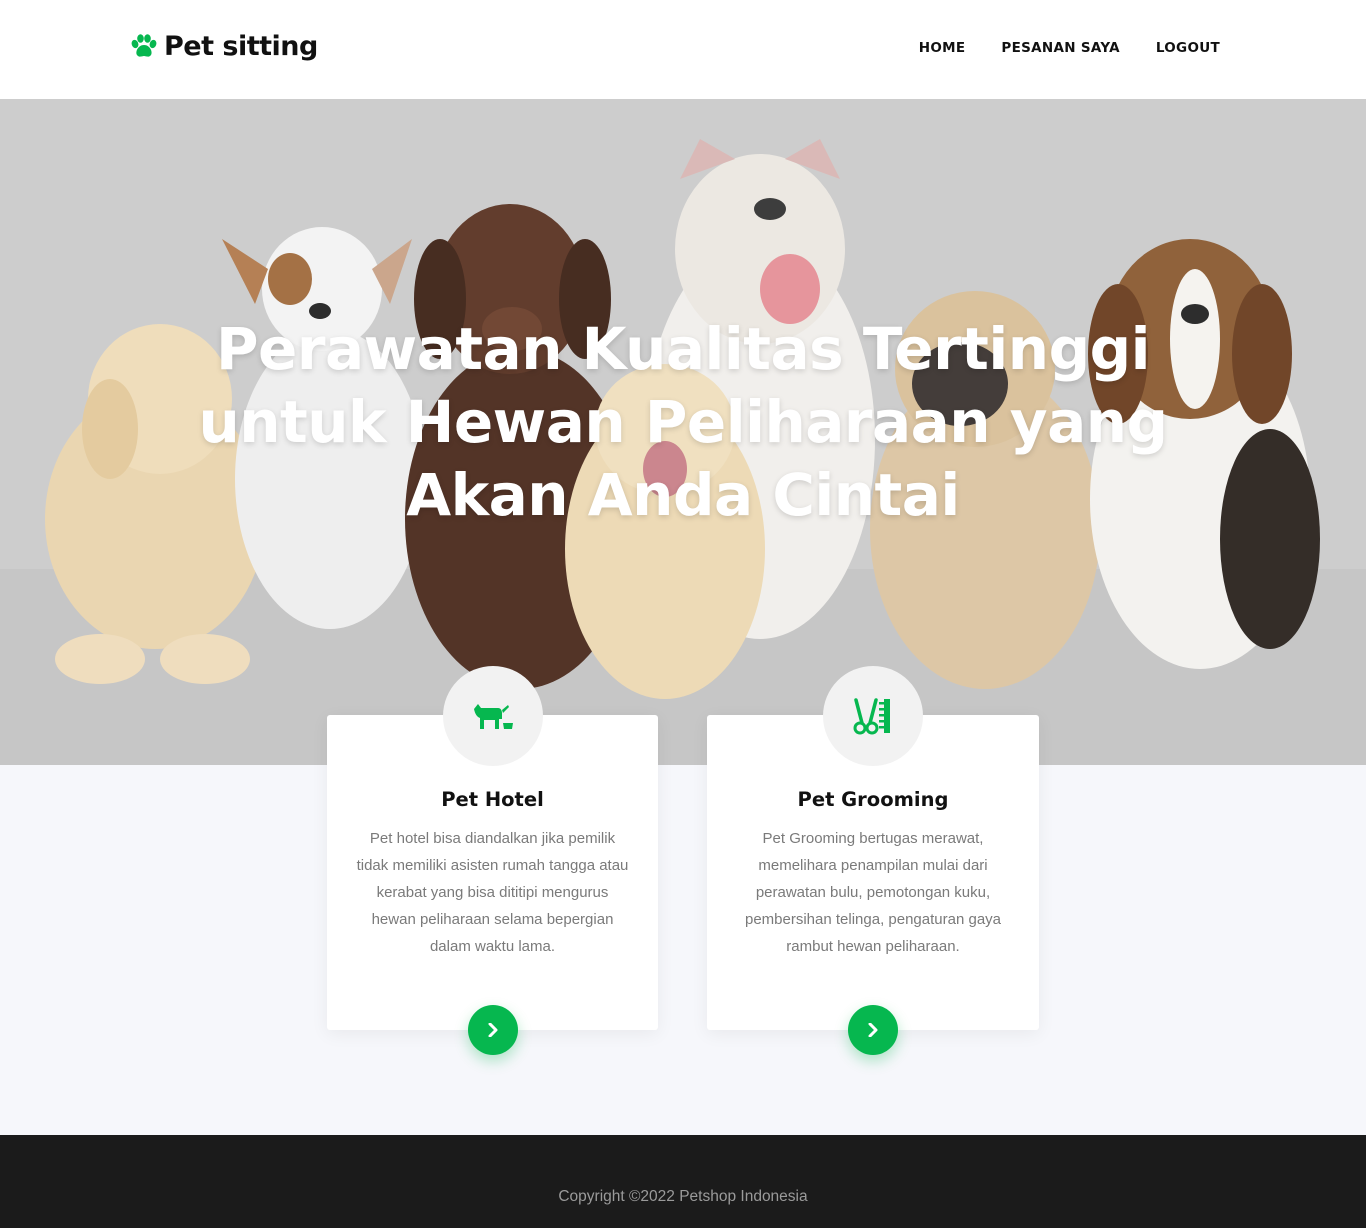 This screenshot has width=1366, height=1228. Describe the element at coordinates (683, 49) in the screenshot. I see `site-header: Pet sitting HOME PESANAN SAYA LOGOUT` at that location.